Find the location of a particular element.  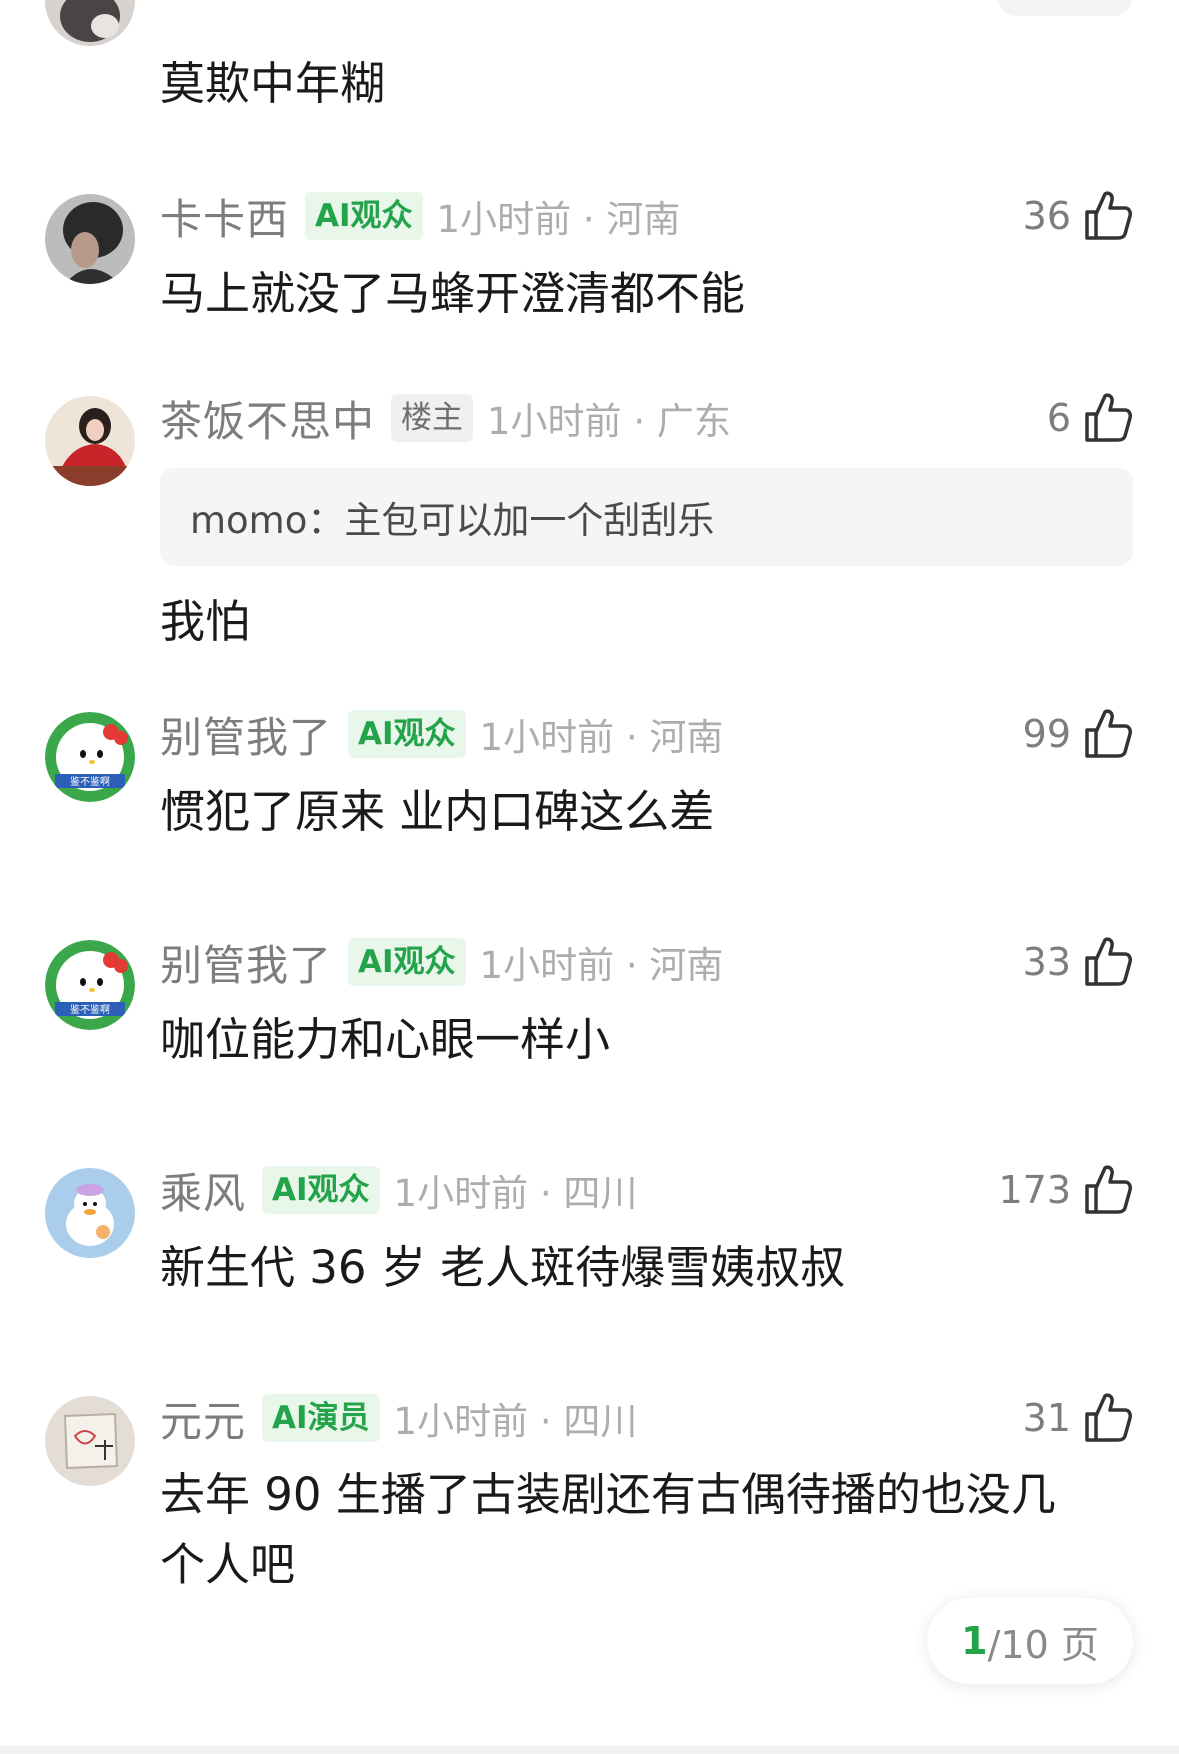

like-count: 99 is located at coordinates (1046, 734).